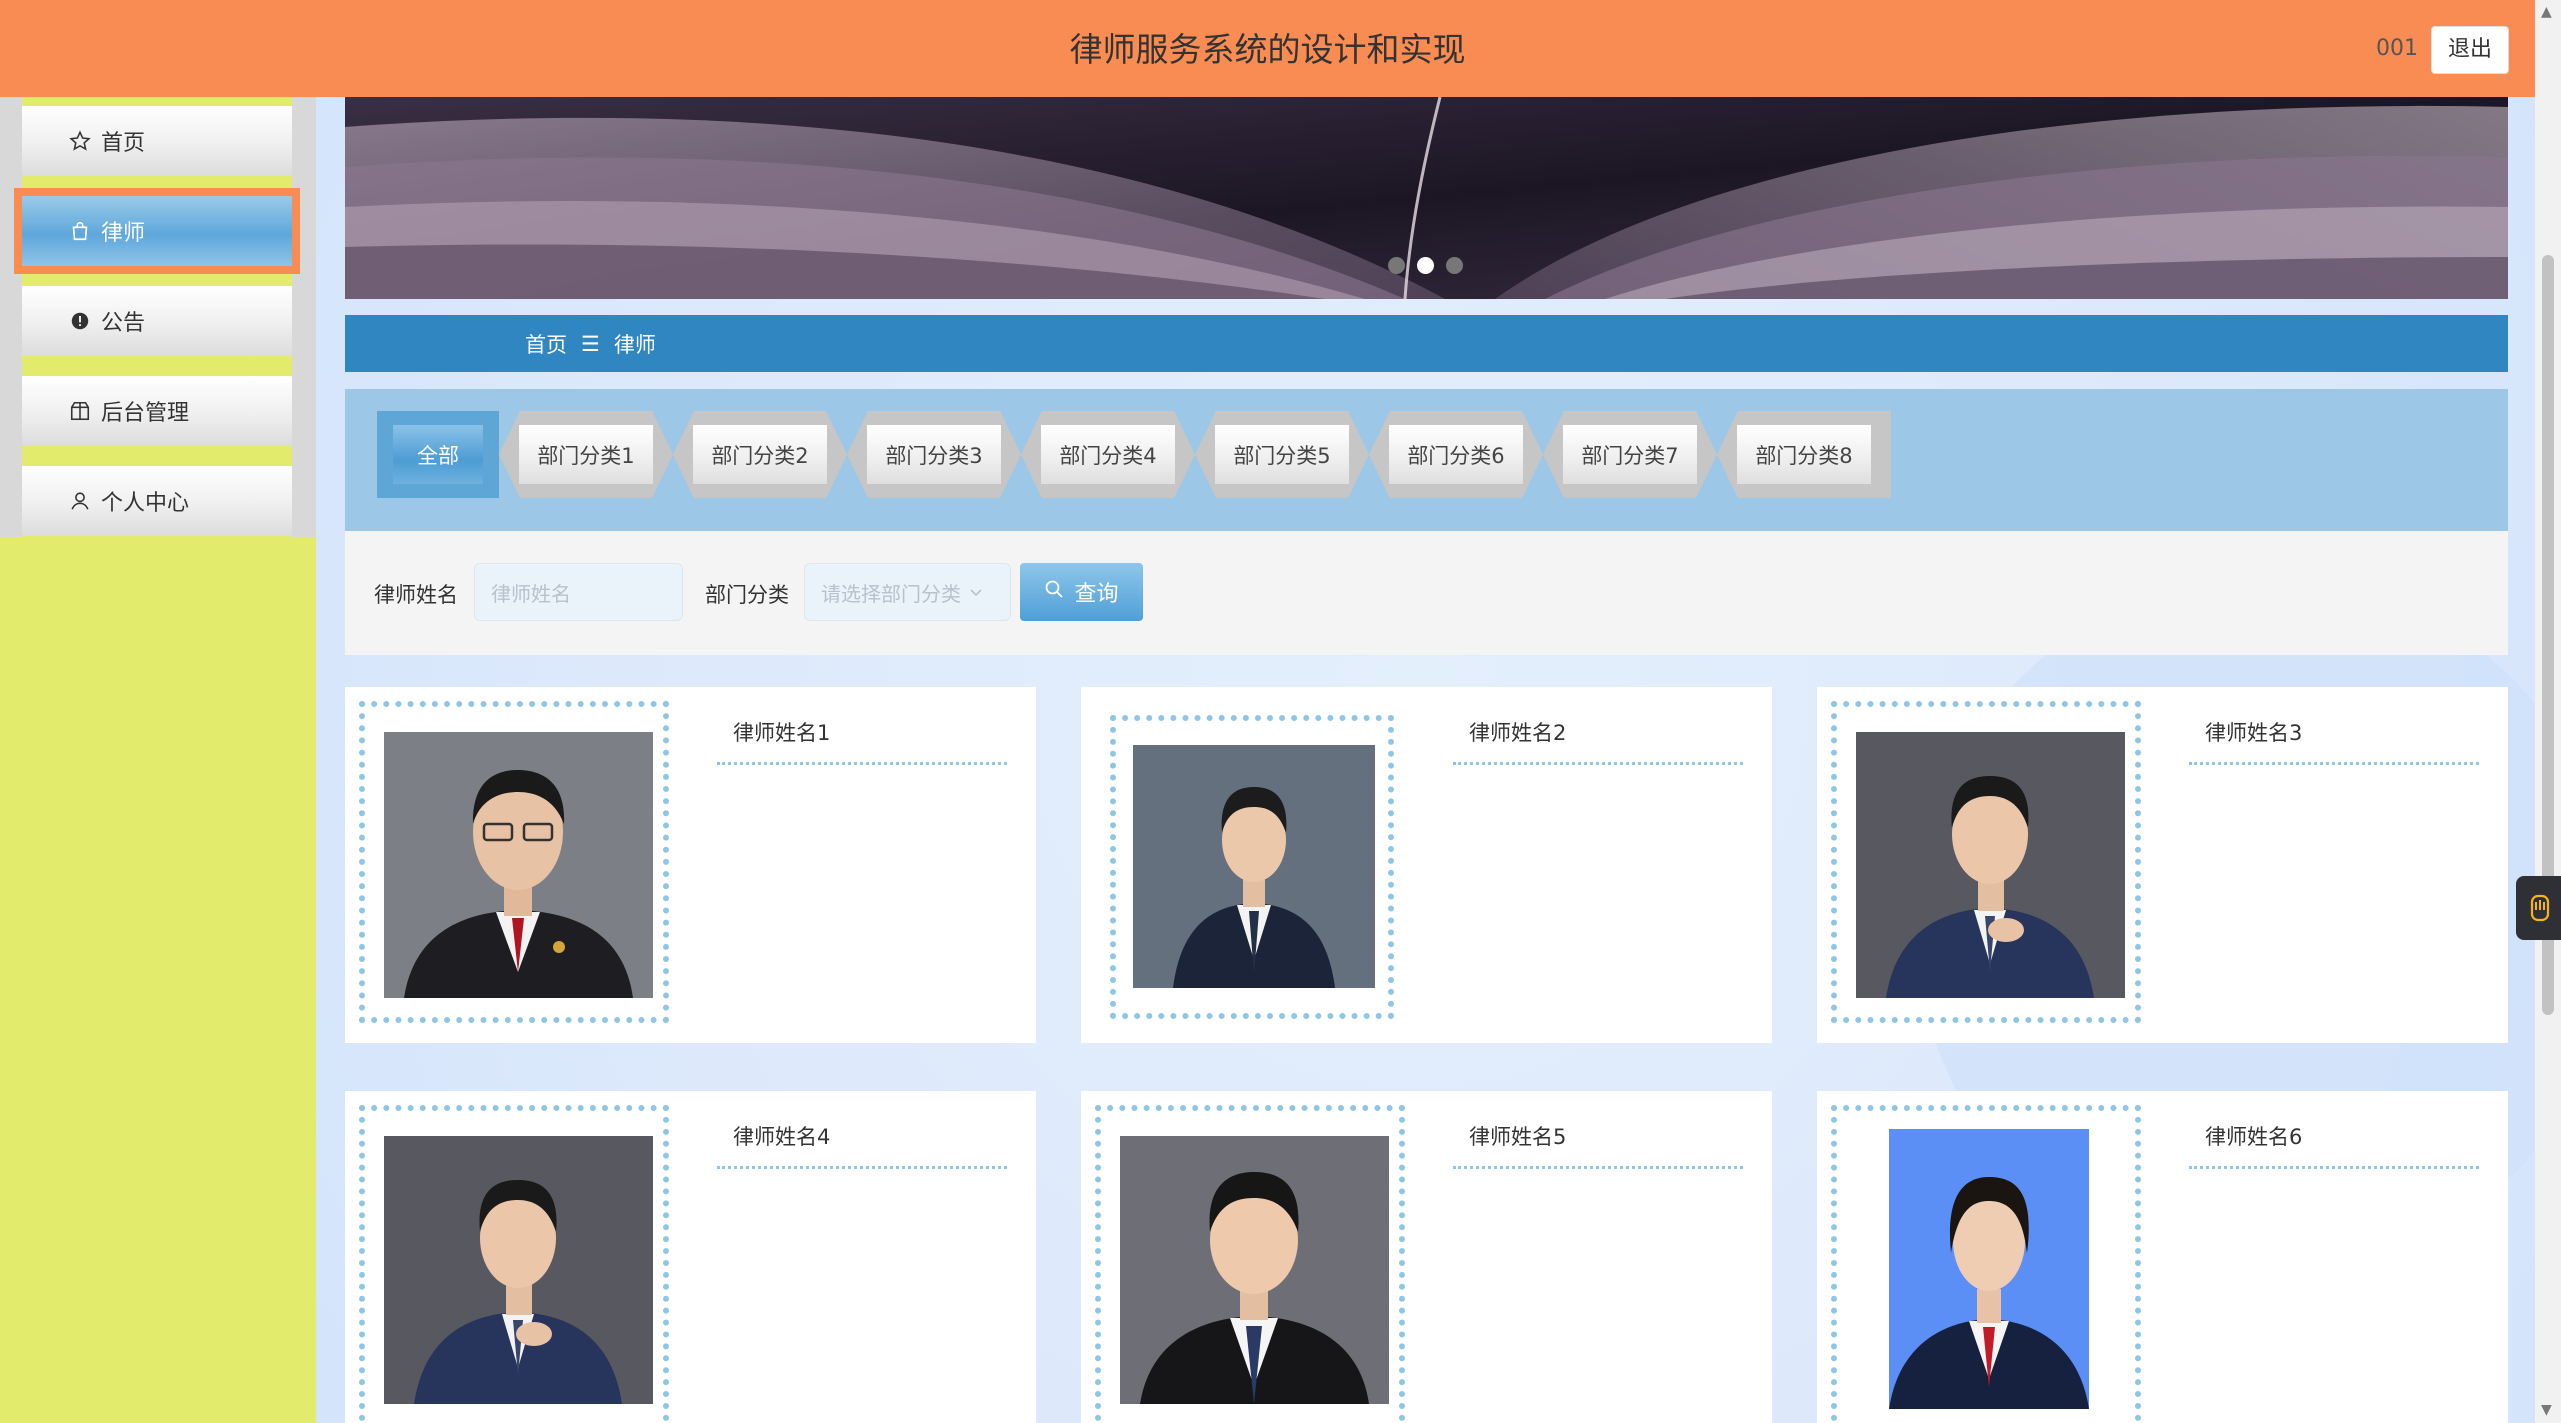  I want to click on search-panel: 律师姓名 律师姓名 部门分类 请选择部门分类 查询, so click(1426, 593).